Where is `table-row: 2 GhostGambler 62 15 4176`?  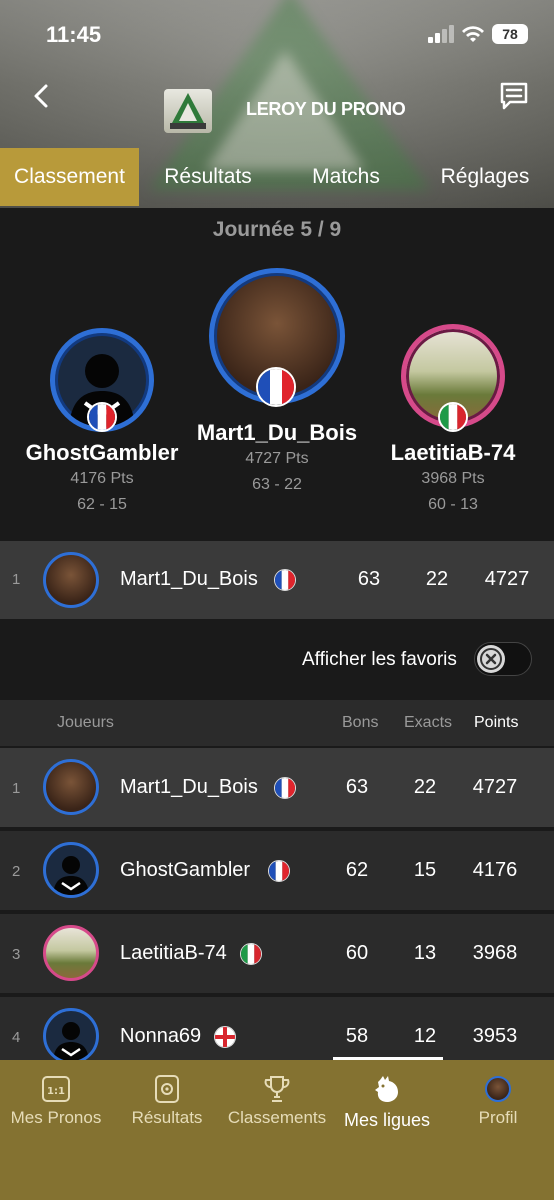
table-row: 2 GhostGambler 62 15 4176 is located at coordinates (277, 869).